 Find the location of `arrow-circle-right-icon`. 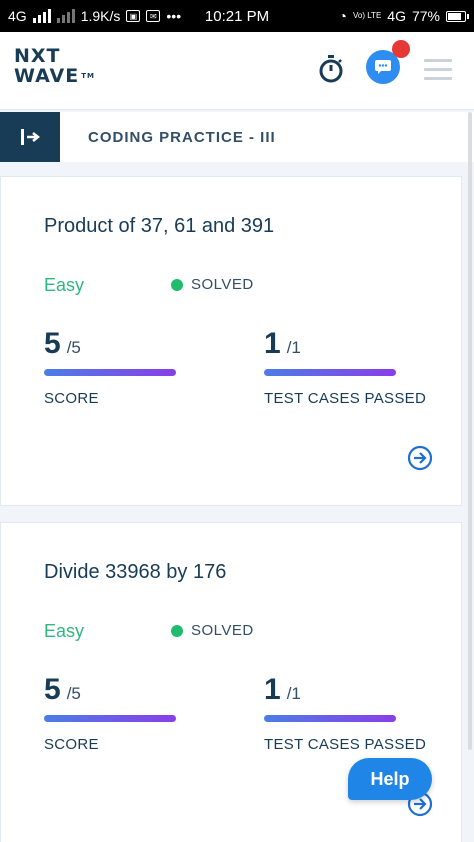

arrow-circle-right-icon is located at coordinates (420, 458).